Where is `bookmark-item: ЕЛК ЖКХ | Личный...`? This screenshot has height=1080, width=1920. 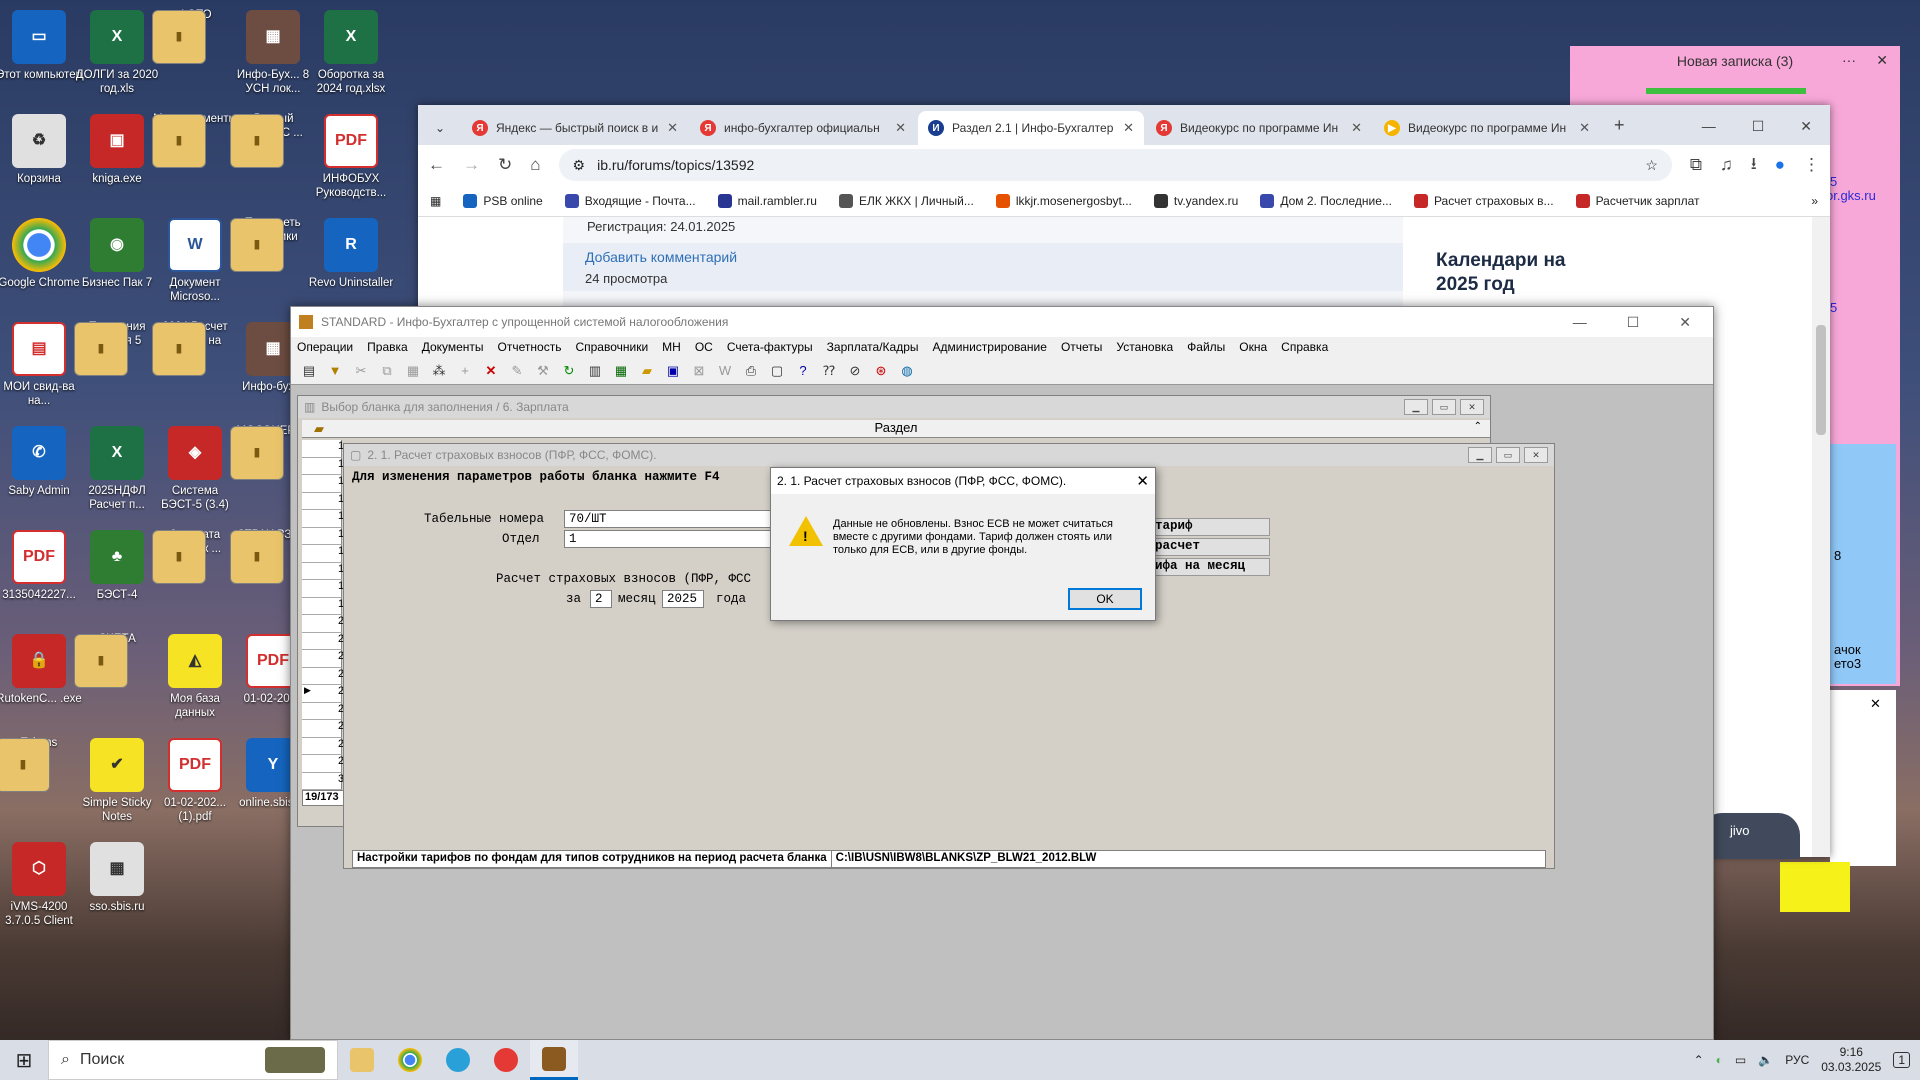 bookmark-item: ЕЛК ЖКХ | Личный... is located at coordinates (906, 200).